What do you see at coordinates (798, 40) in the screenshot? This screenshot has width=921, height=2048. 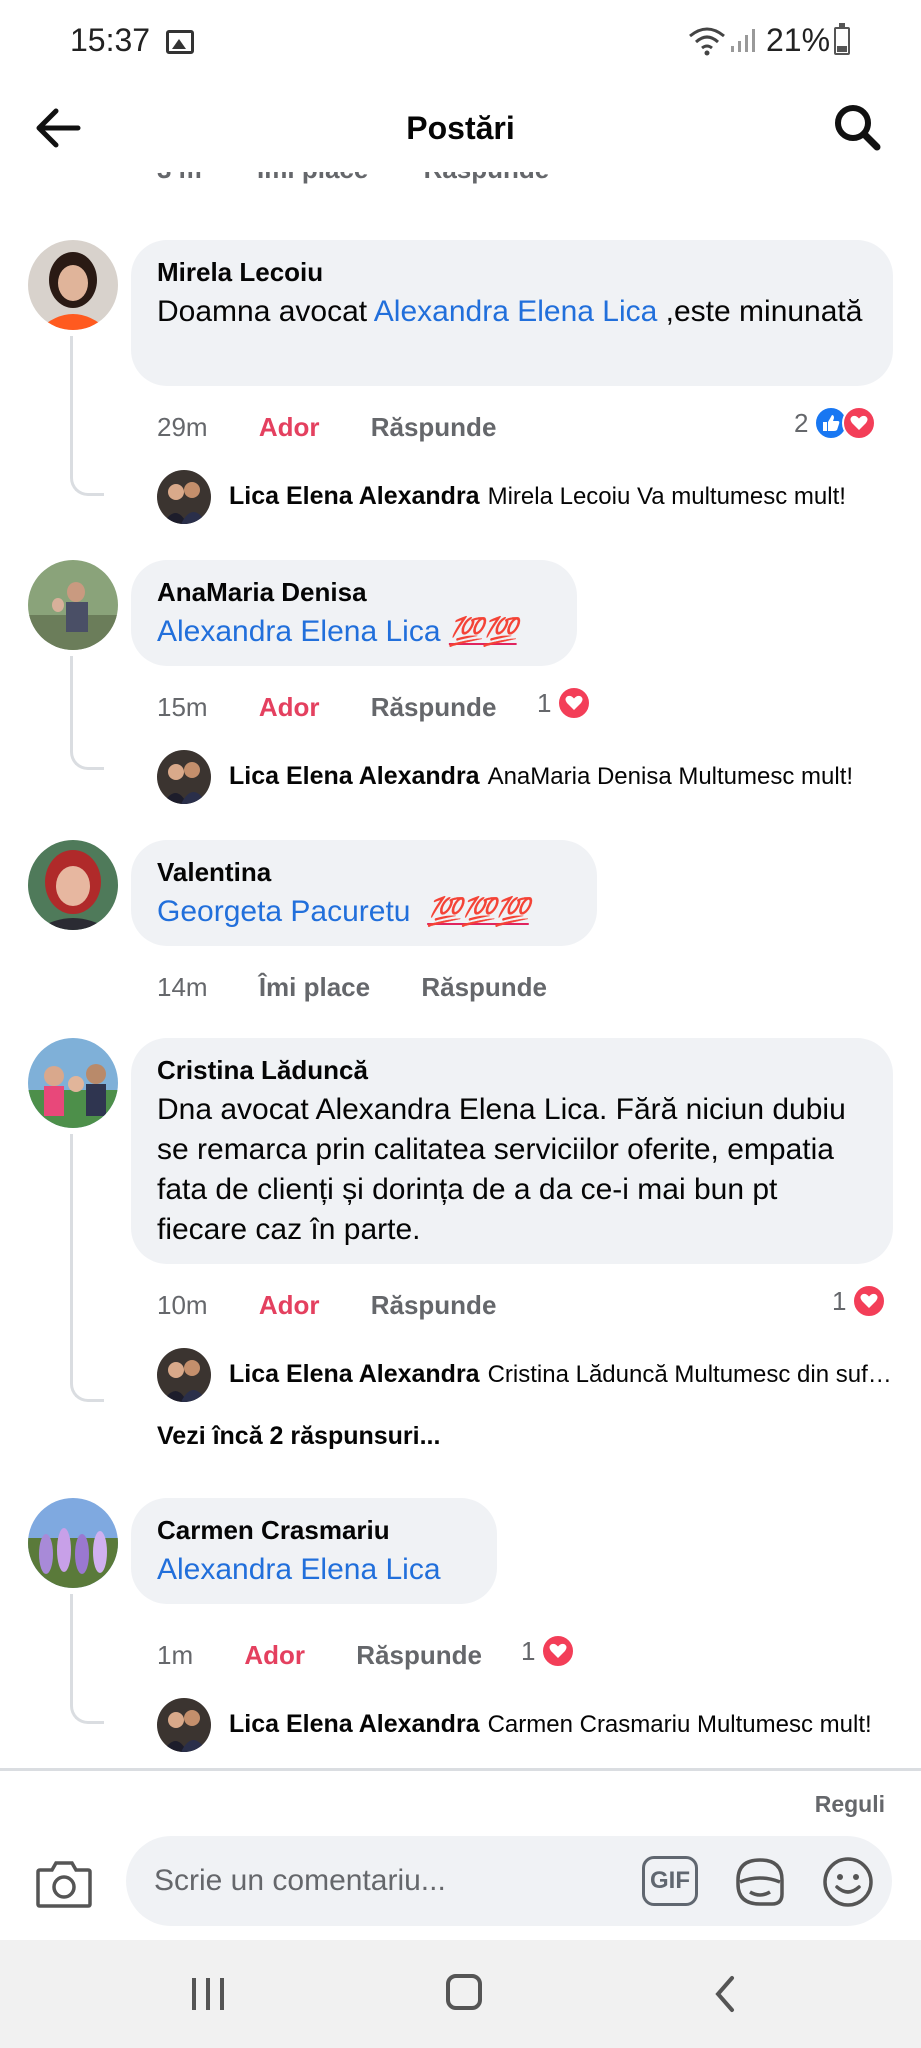 I see `battery-percent: 21%` at bounding box center [798, 40].